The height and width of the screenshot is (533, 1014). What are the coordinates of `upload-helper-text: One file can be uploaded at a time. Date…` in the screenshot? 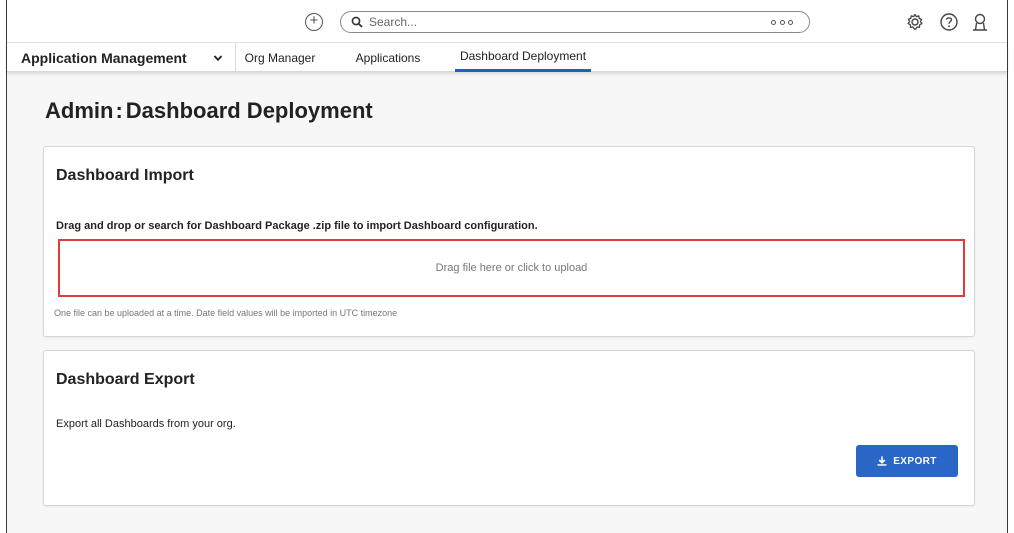 It's located at (226, 313).